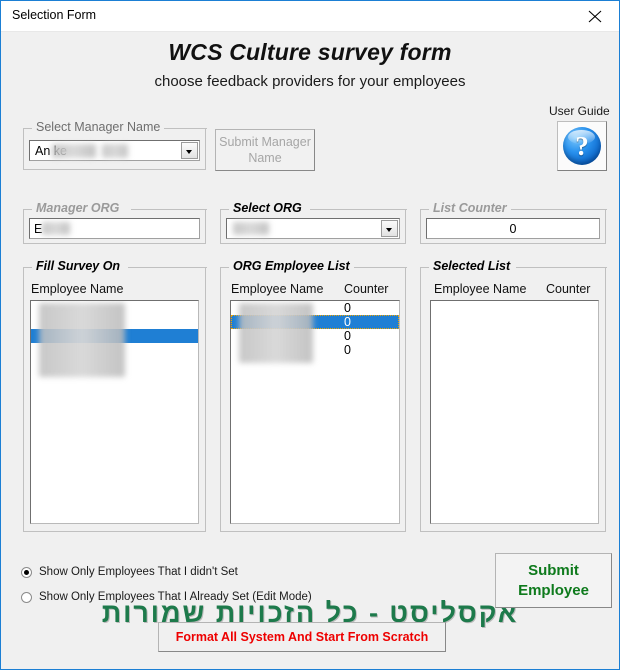 The width and height of the screenshot is (620, 670). What do you see at coordinates (277, 289) in the screenshot?
I see `org-list-col-employee-name: Employee Name` at bounding box center [277, 289].